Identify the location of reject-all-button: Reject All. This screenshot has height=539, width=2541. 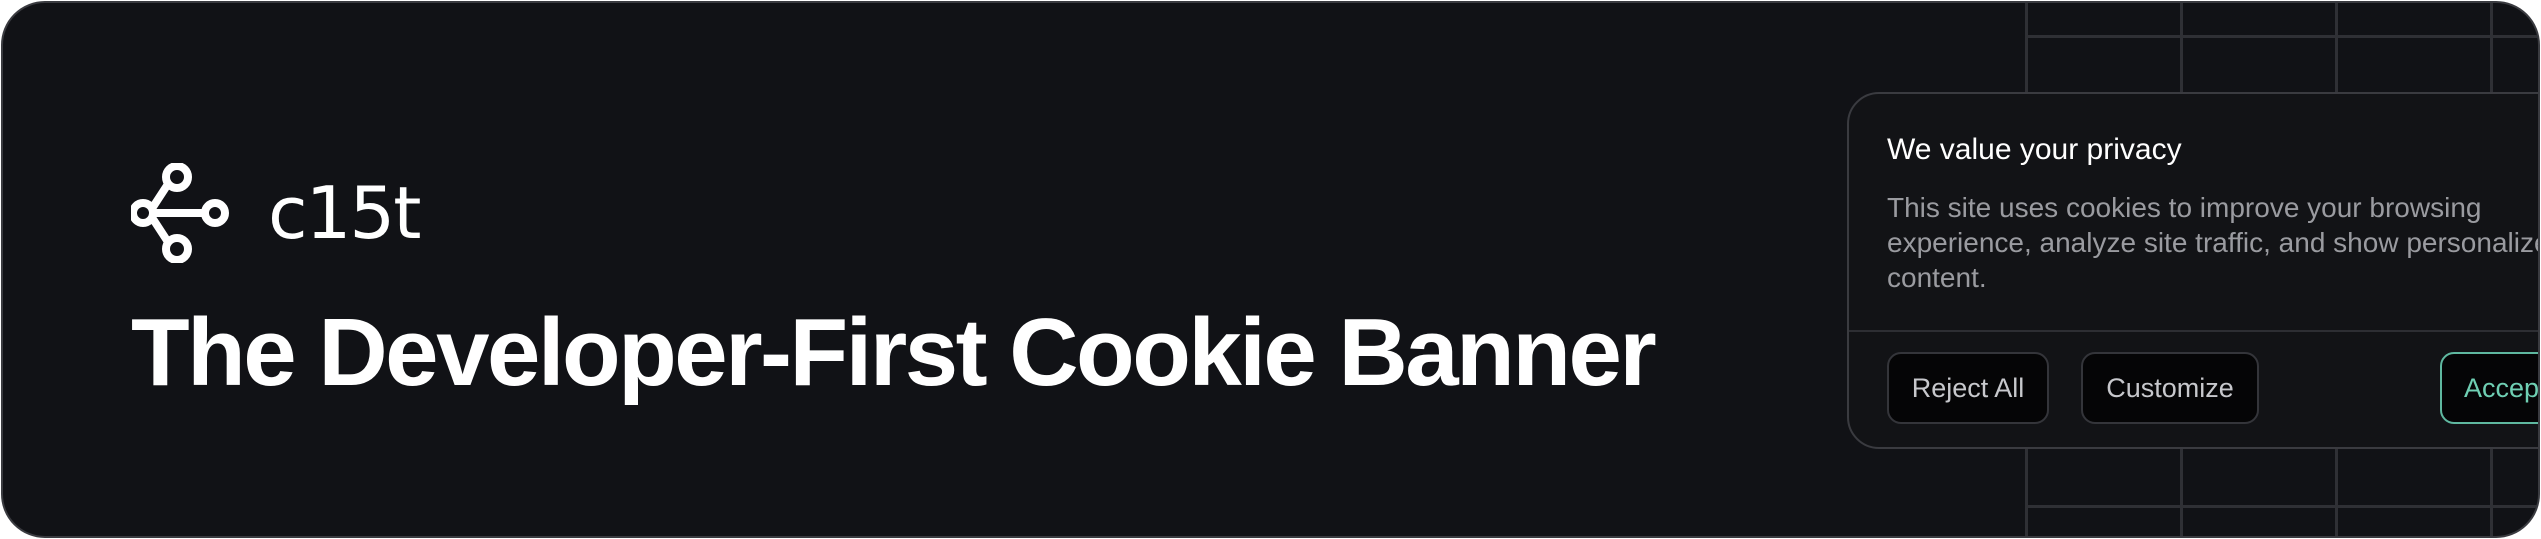
(1968, 388).